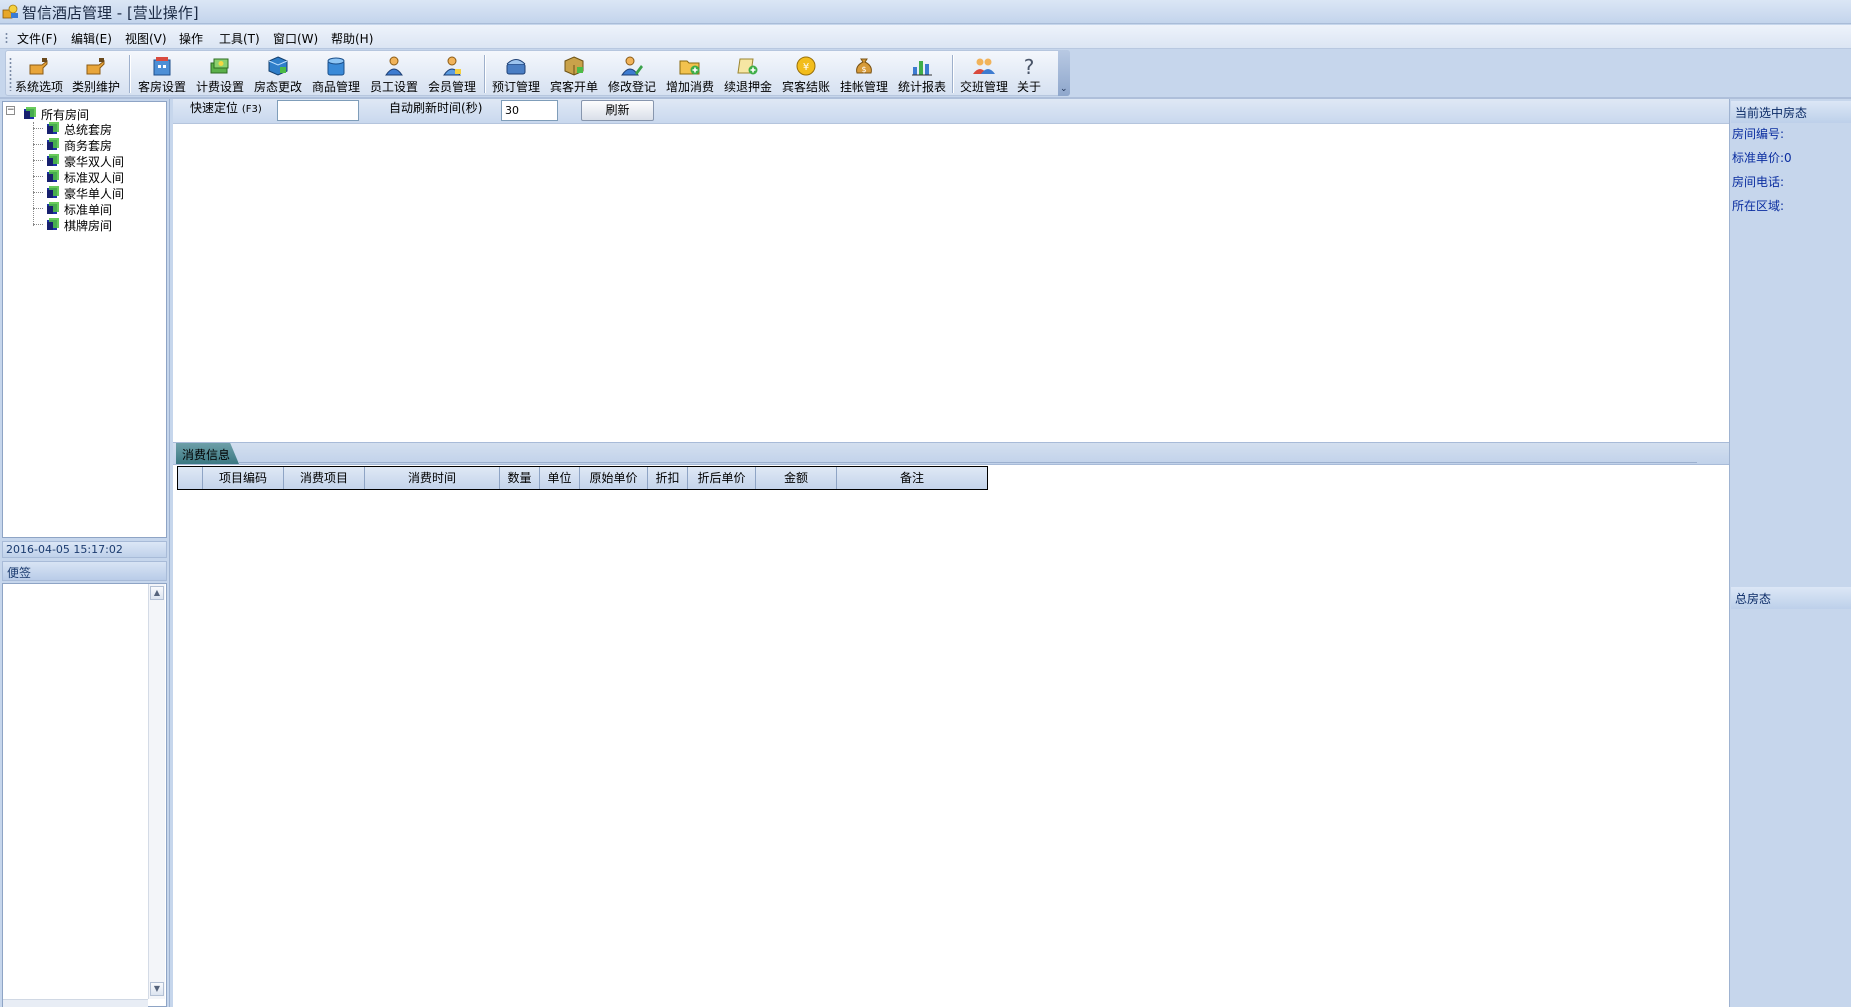  Describe the element at coordinates (432, 478) in the screenshot. I see `column-header: 消费时间` at that location.